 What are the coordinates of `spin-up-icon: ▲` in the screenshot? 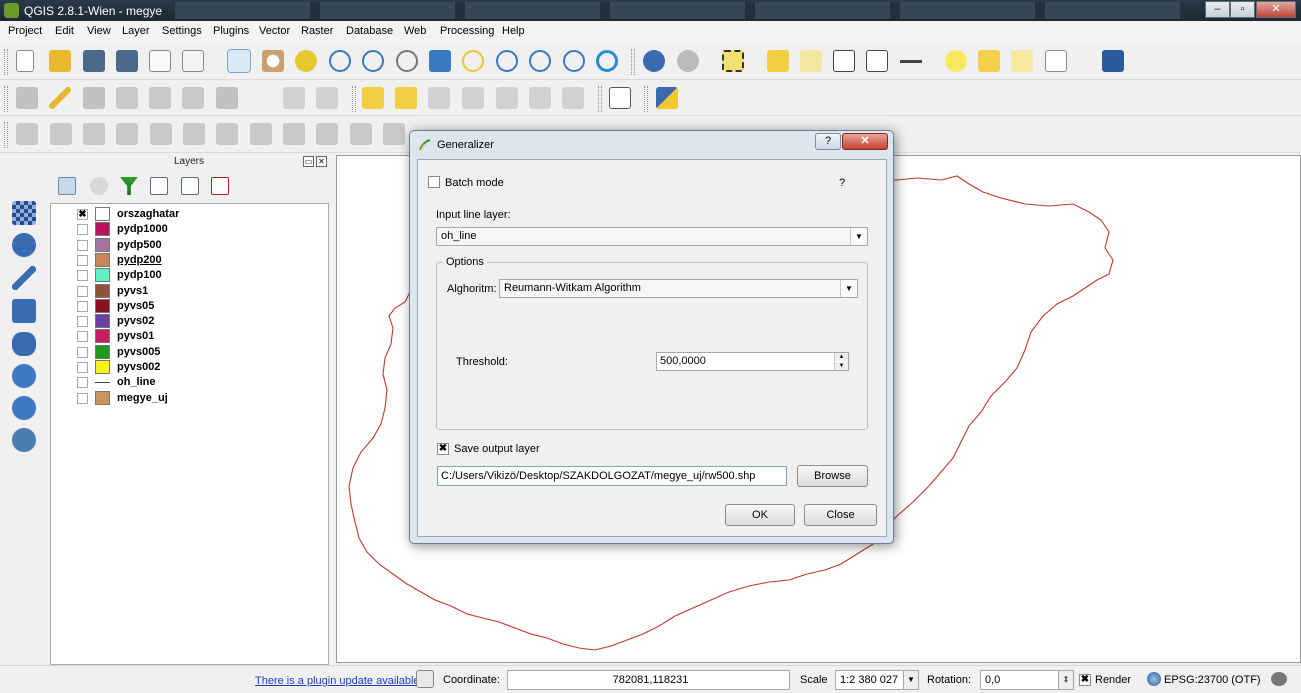 It's located at (841, 357).